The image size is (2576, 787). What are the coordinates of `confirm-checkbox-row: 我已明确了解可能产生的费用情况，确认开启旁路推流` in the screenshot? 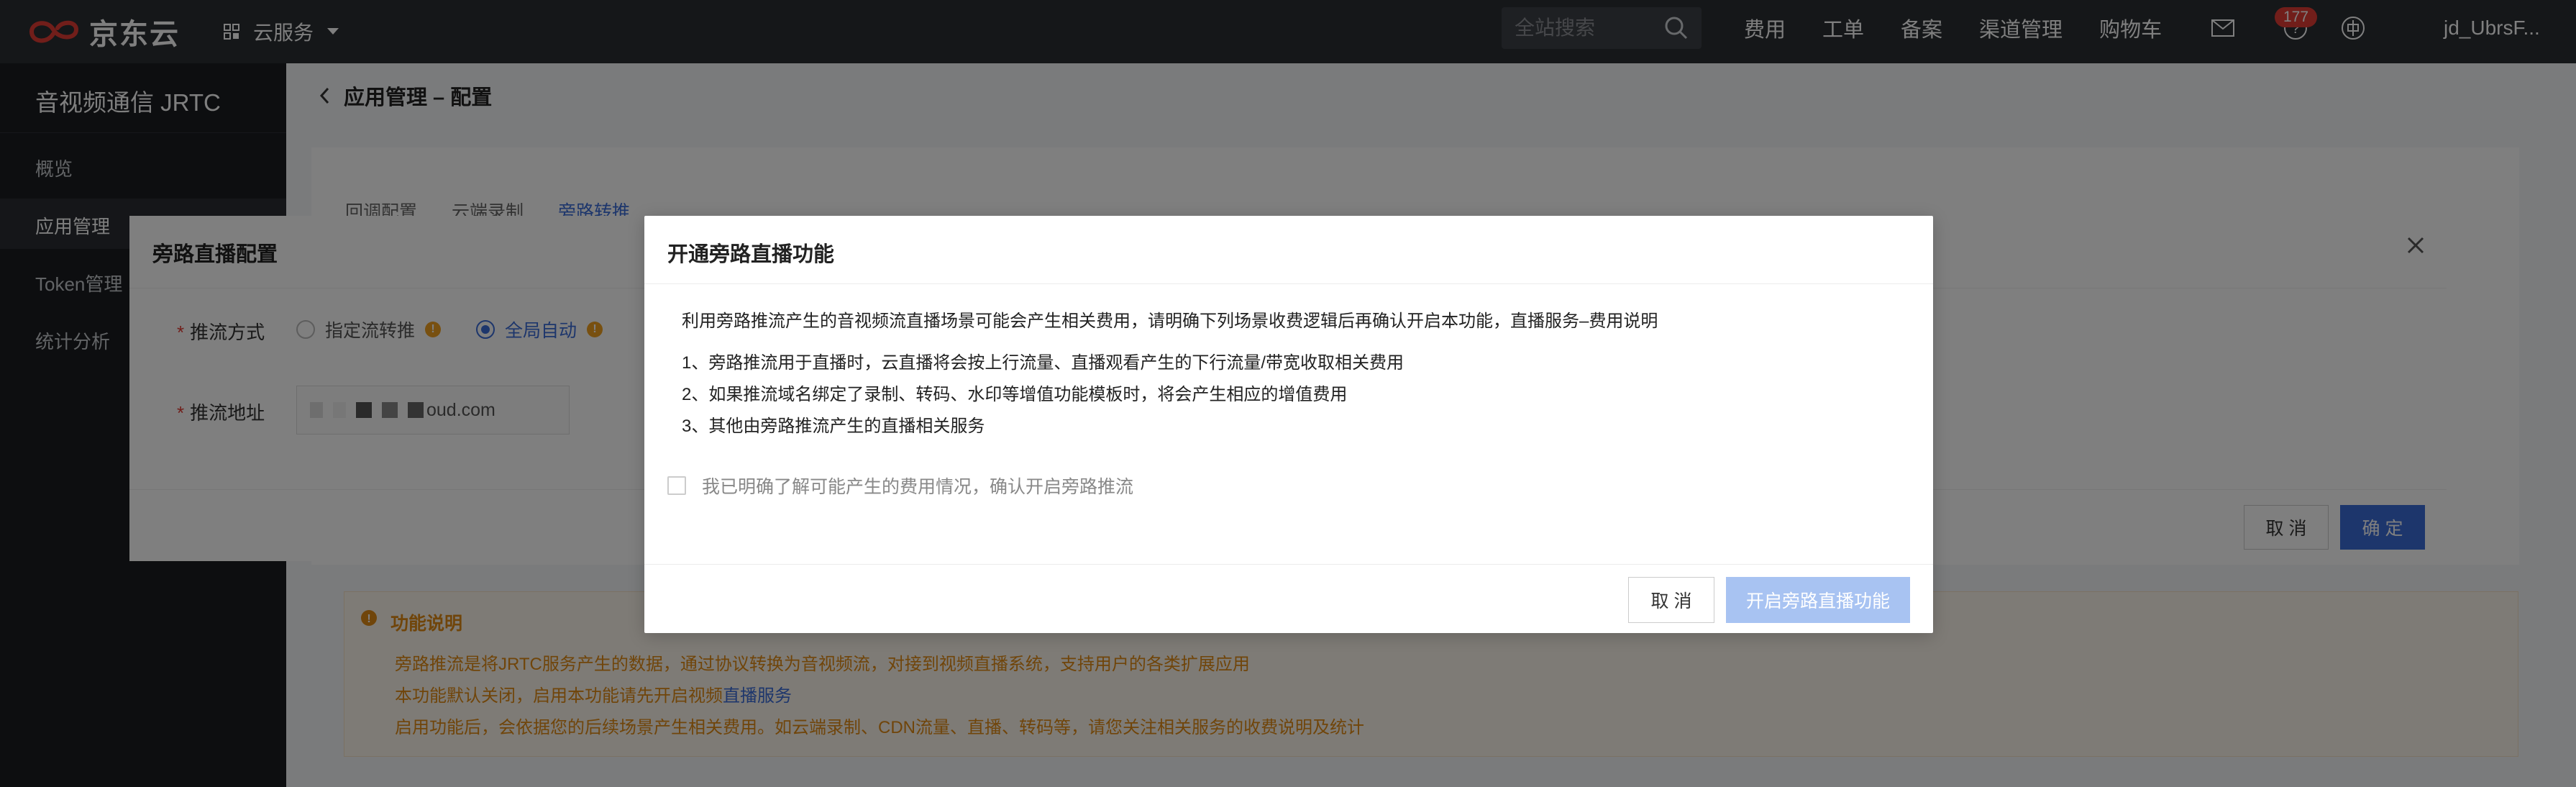 It's located at (900, 486).